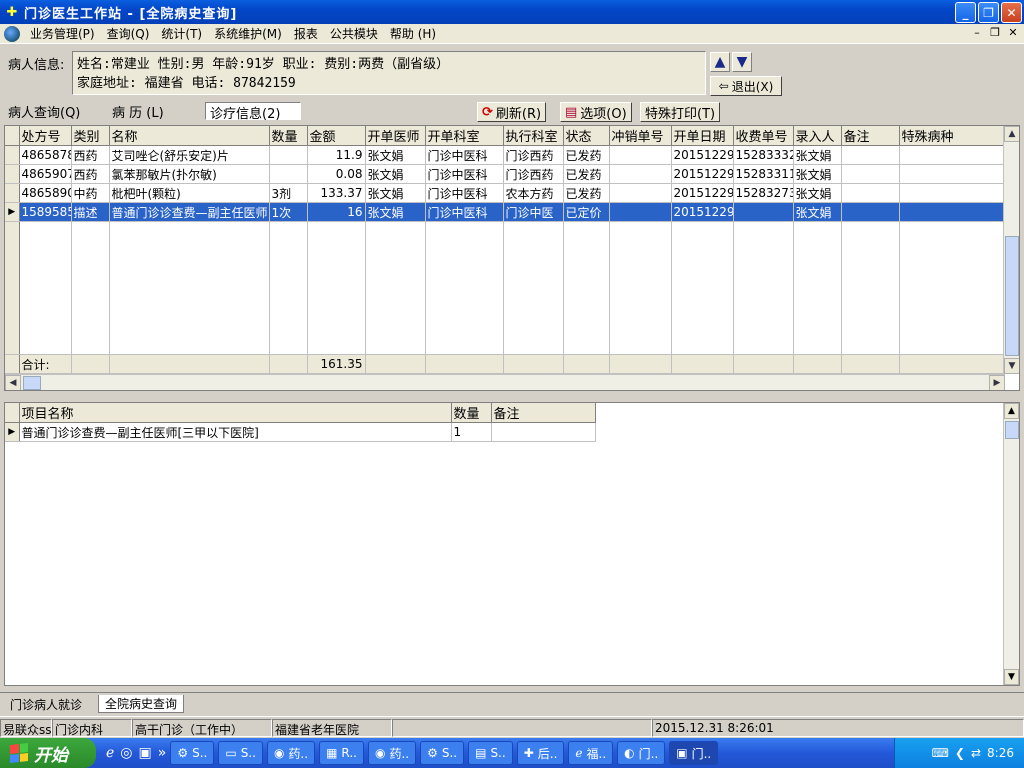 This screenshot has height=768, width=1024. What do you see at coordinates (1013, 32) in the screenshot?
I see `mdi-close-icon: ✕` at bounding box center [1013, 32].